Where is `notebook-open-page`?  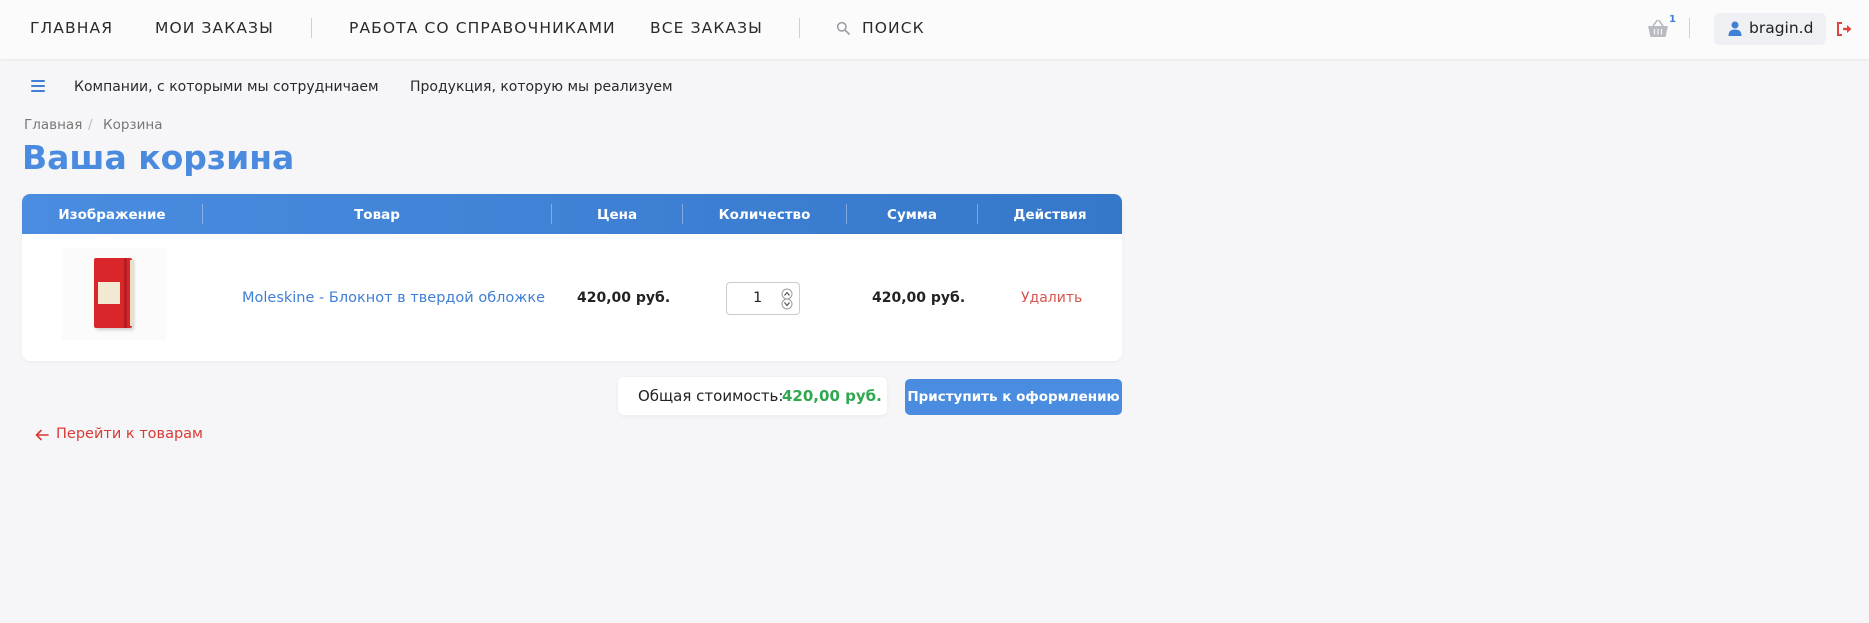
notebook-open-page is located at coordinates (109, 293).